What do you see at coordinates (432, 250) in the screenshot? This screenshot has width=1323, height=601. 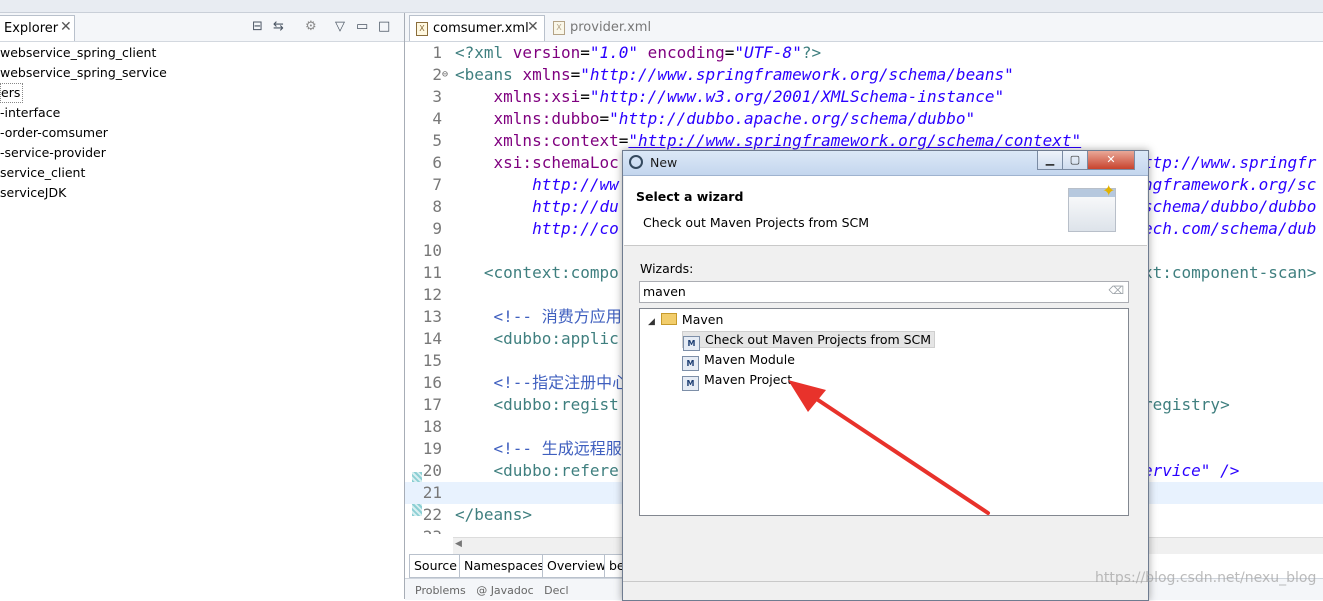 I see `line-number: 10` at bounding box center [432, 250].